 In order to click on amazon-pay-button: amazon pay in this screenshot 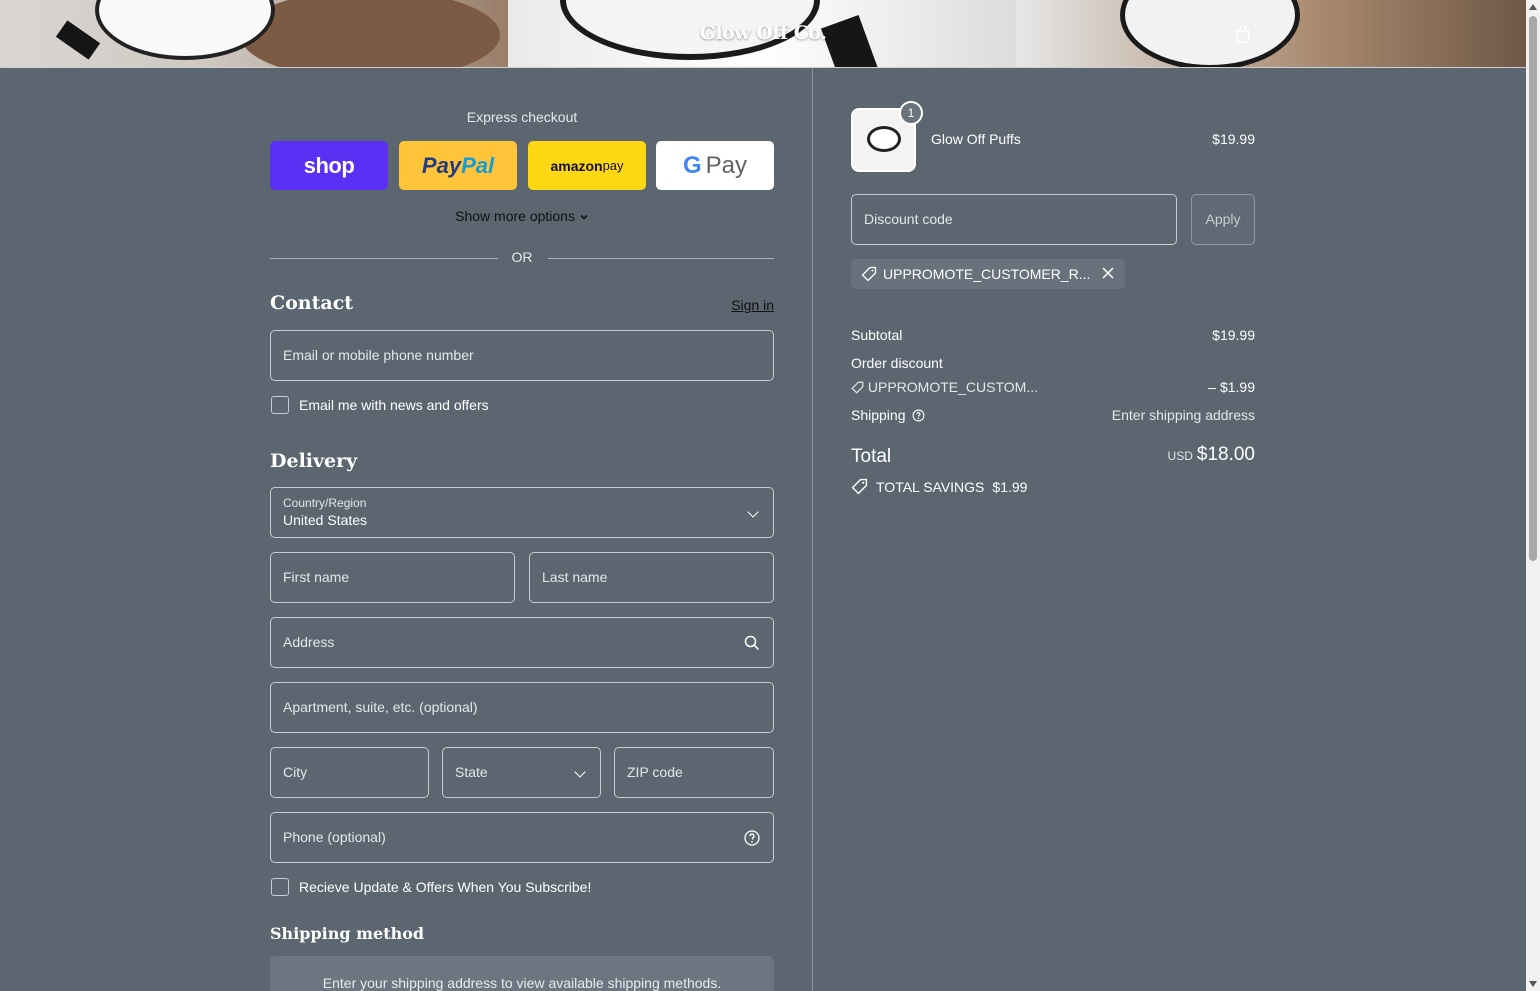, I will do `click(587, 165)`.